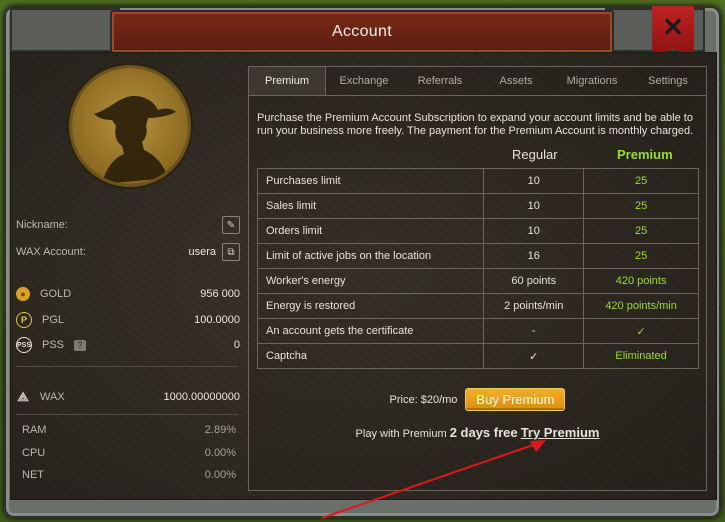 The height and width of the screenshot is (522, 725). What do you see at coordinates (128, 225) in the screenshot?
I see `nickname-row: Nickname: ✎` at bounding box center [128, 225].